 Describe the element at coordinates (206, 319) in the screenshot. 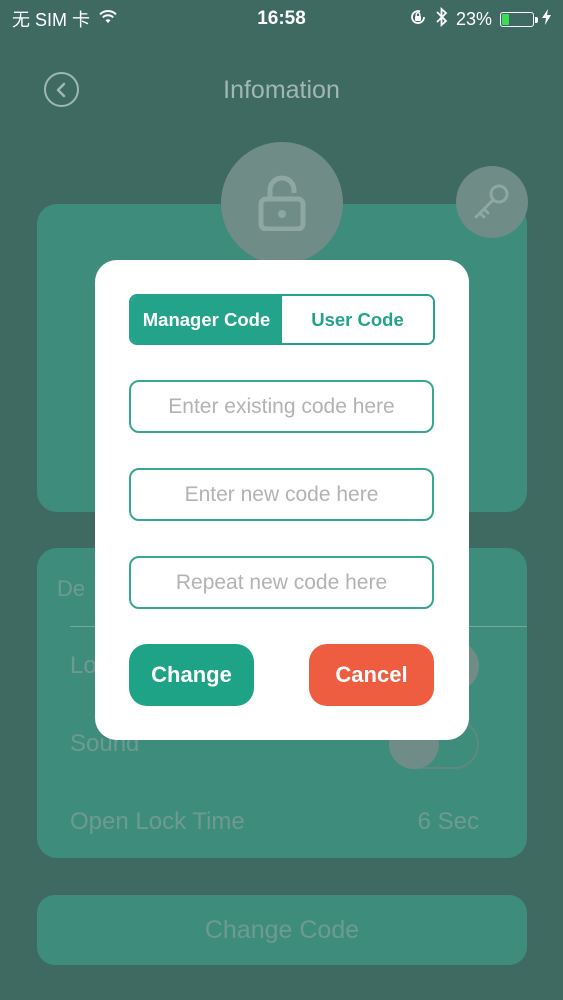

I see `tab-manager-code: Manager Code` at that location.